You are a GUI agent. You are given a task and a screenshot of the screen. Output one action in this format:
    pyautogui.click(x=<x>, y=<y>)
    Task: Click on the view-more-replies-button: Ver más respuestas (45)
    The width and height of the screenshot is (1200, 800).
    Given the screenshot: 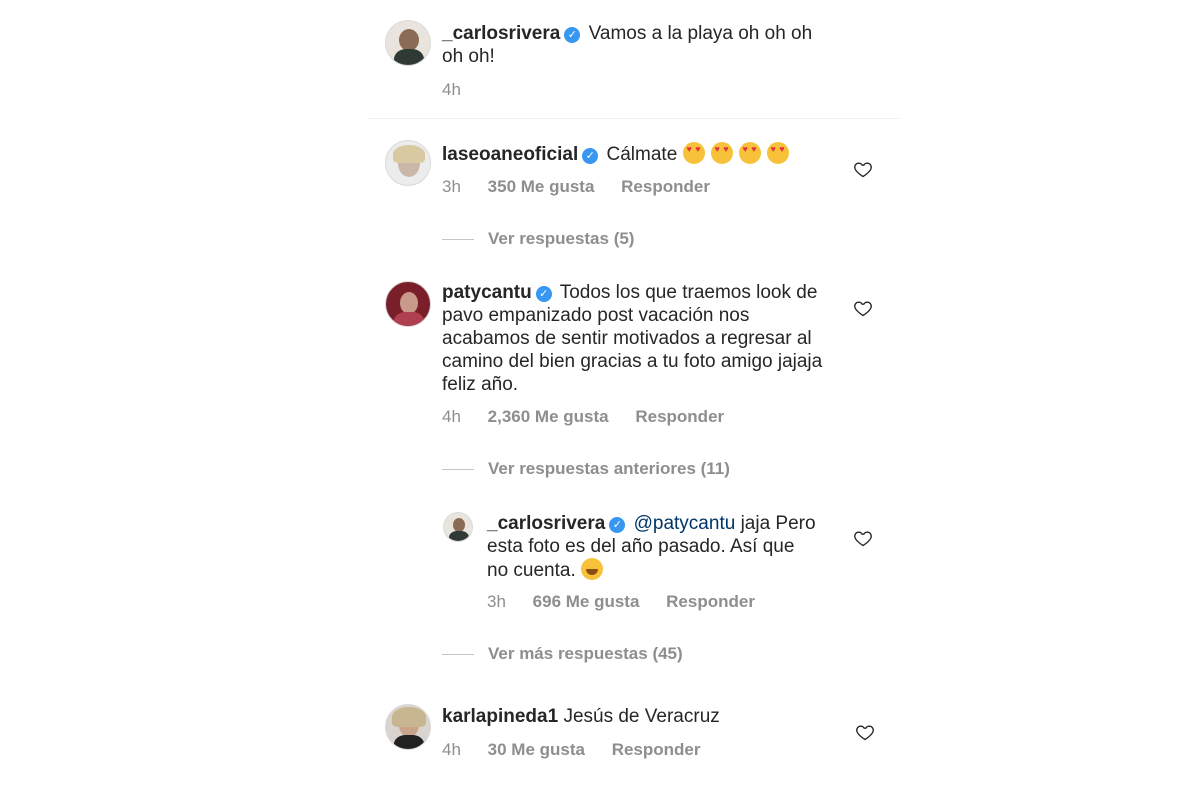 What is the action you would take?
    pyautogui.click(x=562, y=654)
    